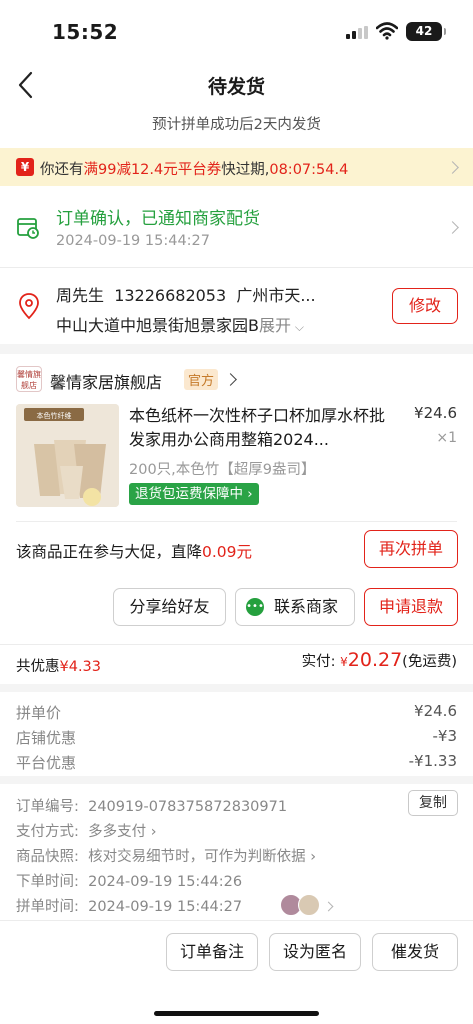 This screenshot has height=1024, width=473. What do you see at coordinates (425, 306) in the screenshot?
I see `modify-address-button: 修改` at bounding box center [425, 306].